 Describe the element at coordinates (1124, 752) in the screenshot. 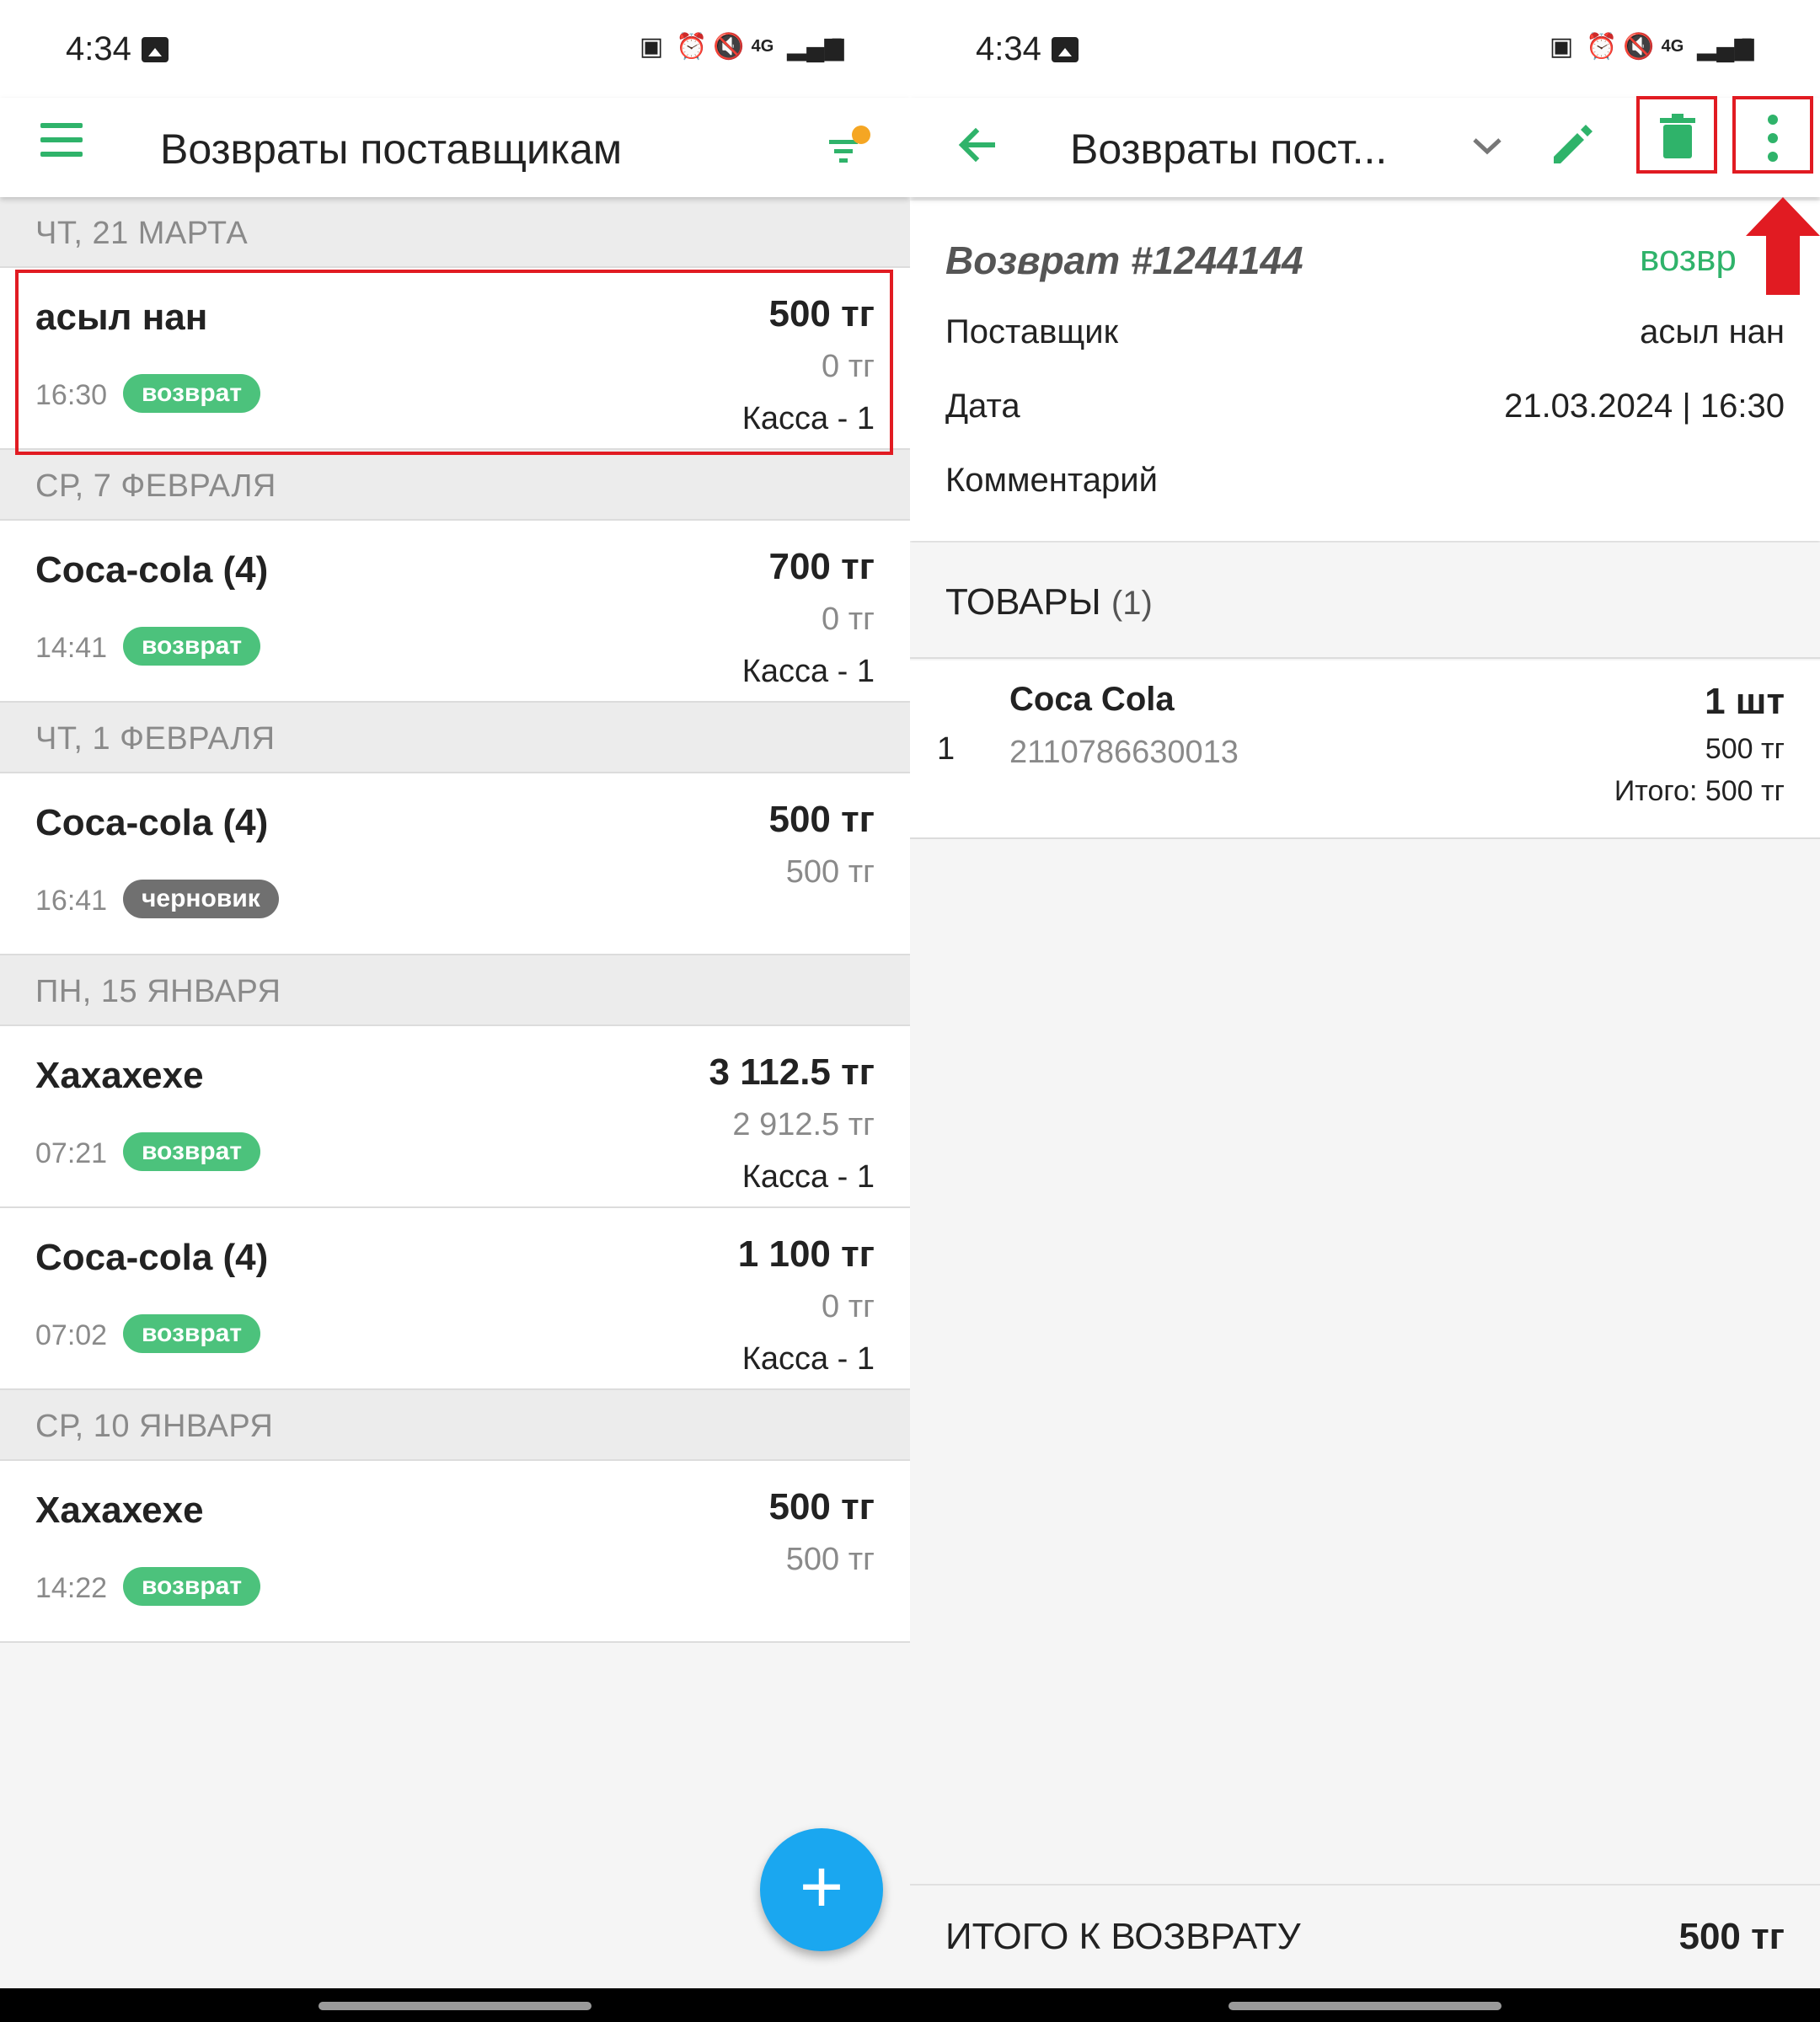

I see `goods-barcode: 2110786630013` at that location.